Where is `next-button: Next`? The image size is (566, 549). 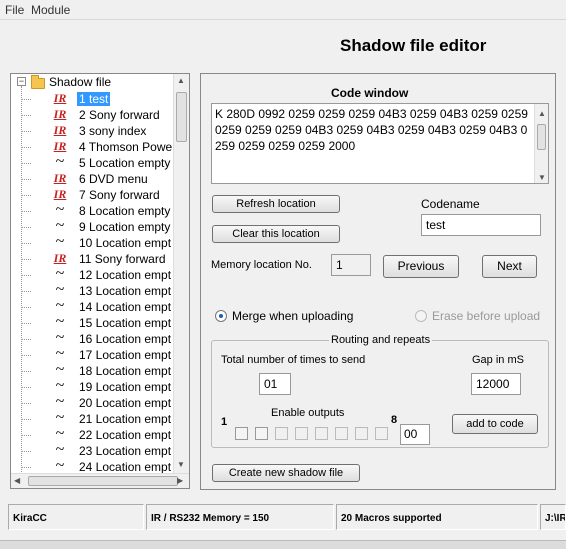 next-button: Next is located at coordinates (509, 266).